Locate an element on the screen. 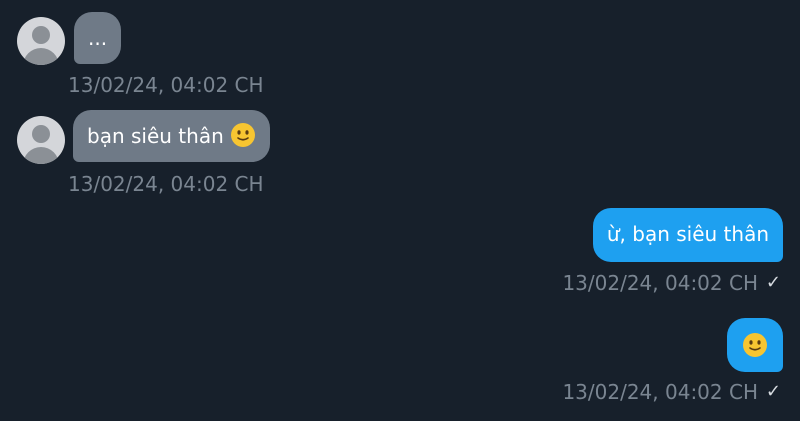  outgoing-message-bubble: ừ, bạn siêu thân is located at coordinates (687, 235).